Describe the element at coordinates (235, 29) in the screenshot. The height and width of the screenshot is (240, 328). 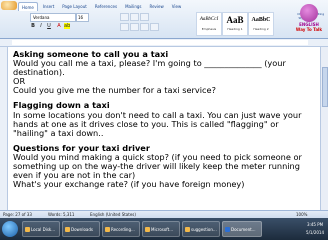
I see `style-name: Heading 1` at that location.